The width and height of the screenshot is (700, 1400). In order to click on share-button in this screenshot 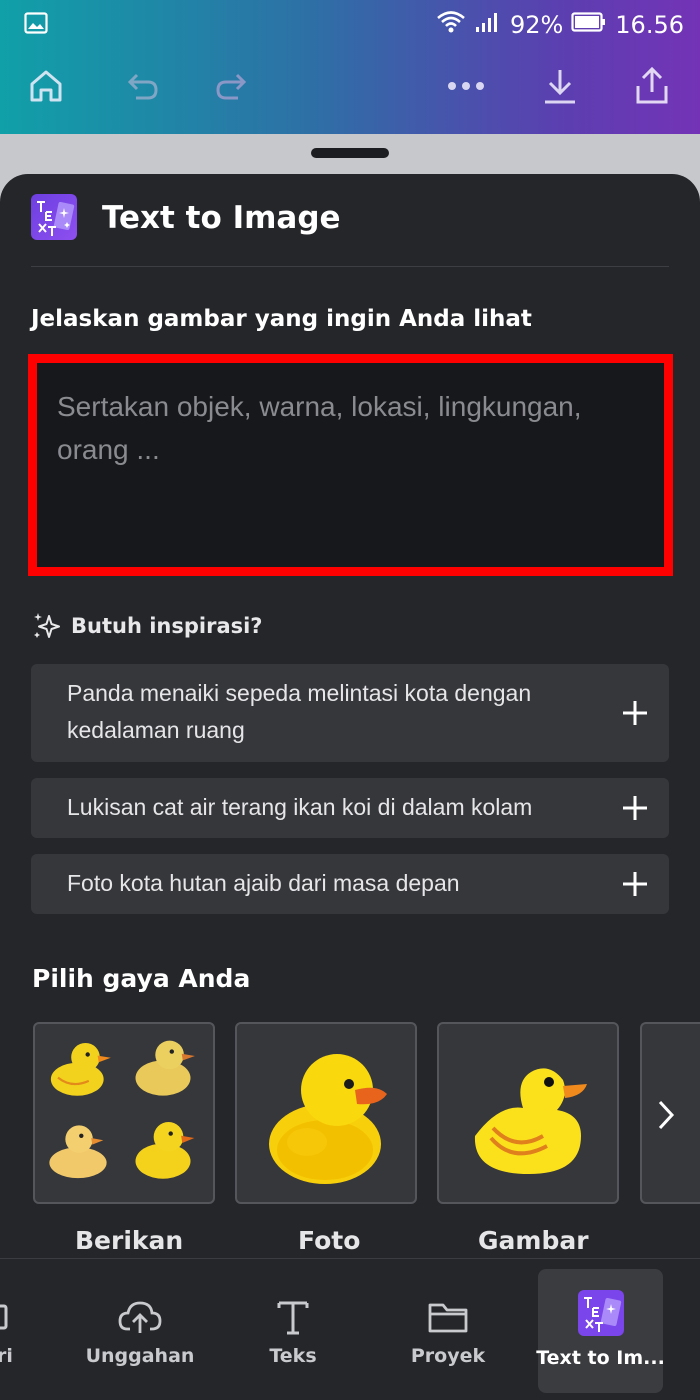, I will do `click(652, 86)`.